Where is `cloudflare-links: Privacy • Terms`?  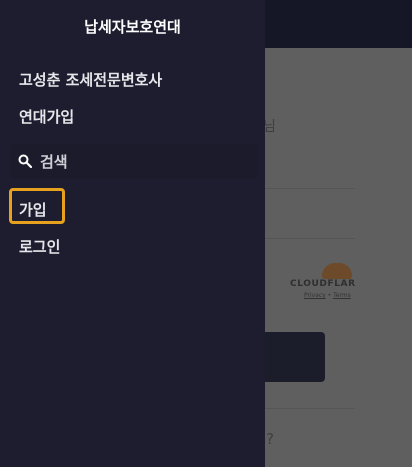
cloudflare-links: Privacy • Terms is located at coordinates (327, 295).